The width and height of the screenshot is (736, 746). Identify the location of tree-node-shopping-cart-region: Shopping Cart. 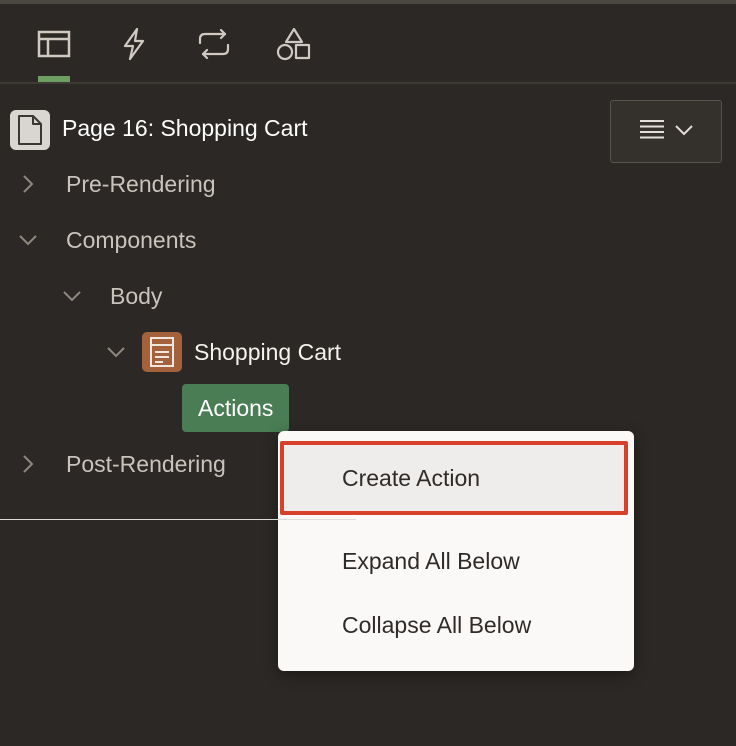
(222, 352).